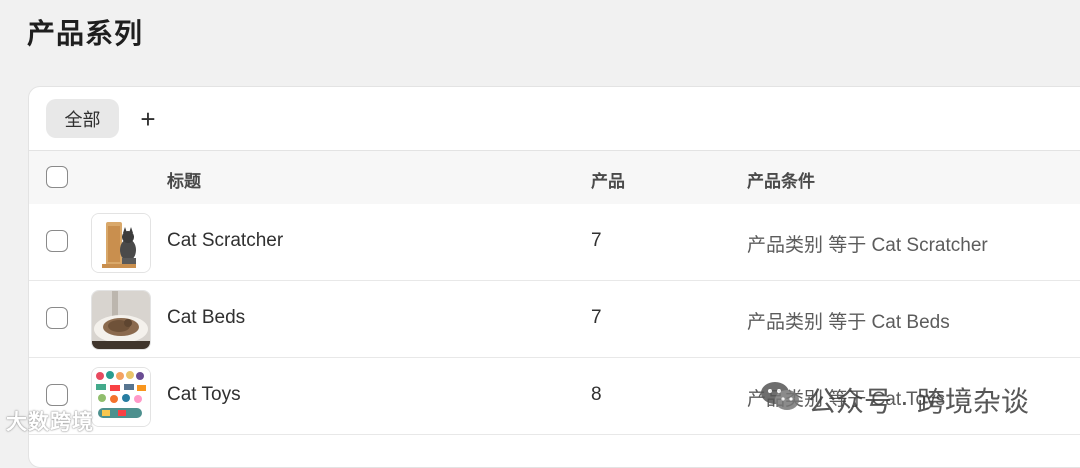  I want to click on watermark-left: 大数跨境, so click(50, 421).